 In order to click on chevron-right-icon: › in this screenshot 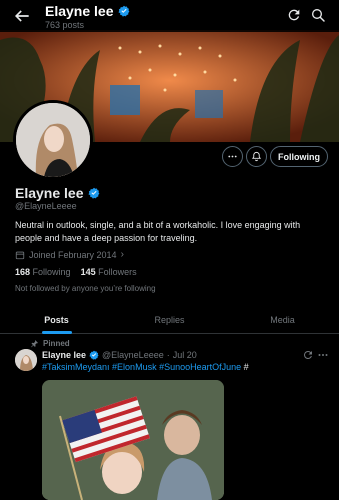, I will do `click(122, 254)`.